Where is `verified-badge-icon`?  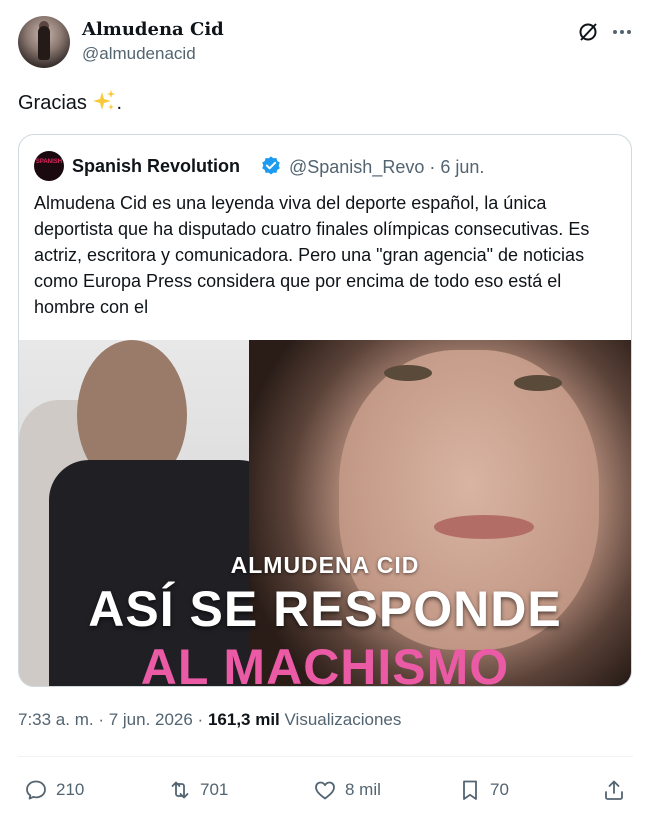
verified-badge-icon is located at coordinates (271, 165).